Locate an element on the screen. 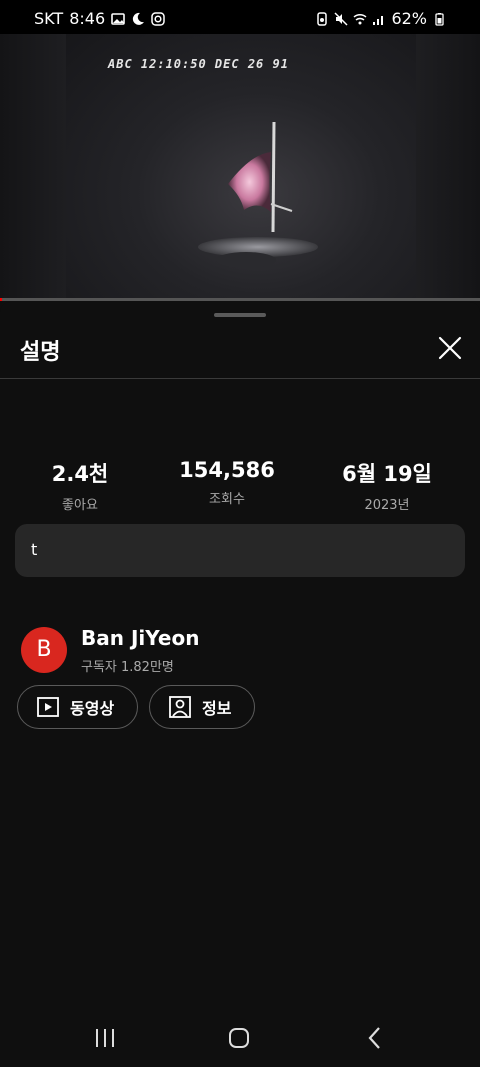 The width and height of the screenshot is (480, 1067). date-stat: 6월 19일 2023년 is located at coordinates (387, 485).